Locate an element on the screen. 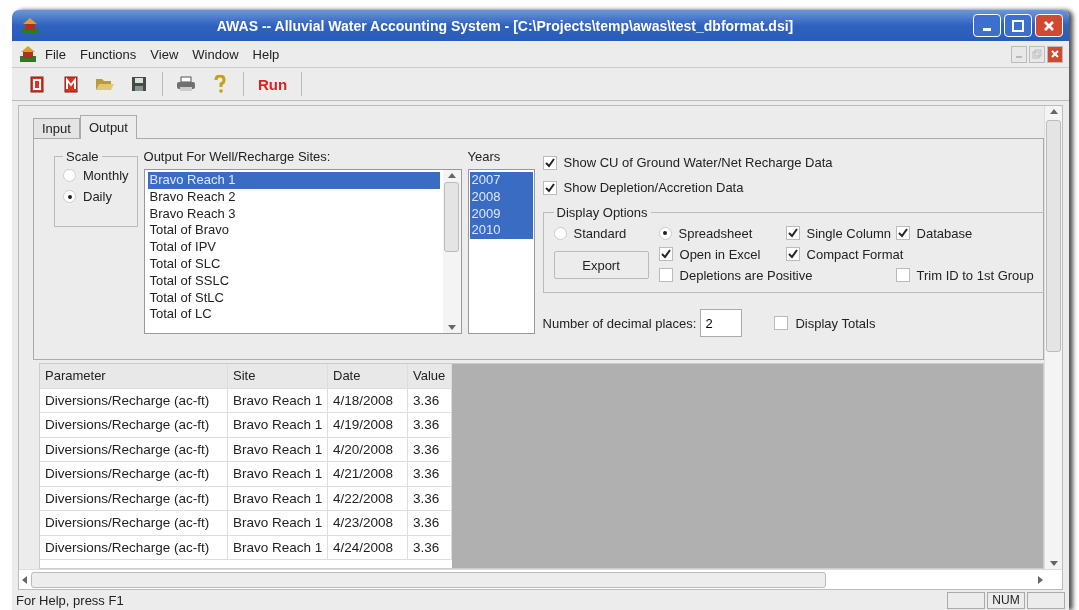  option-label: Depletions are Positive is located at coordinates (746, 275).